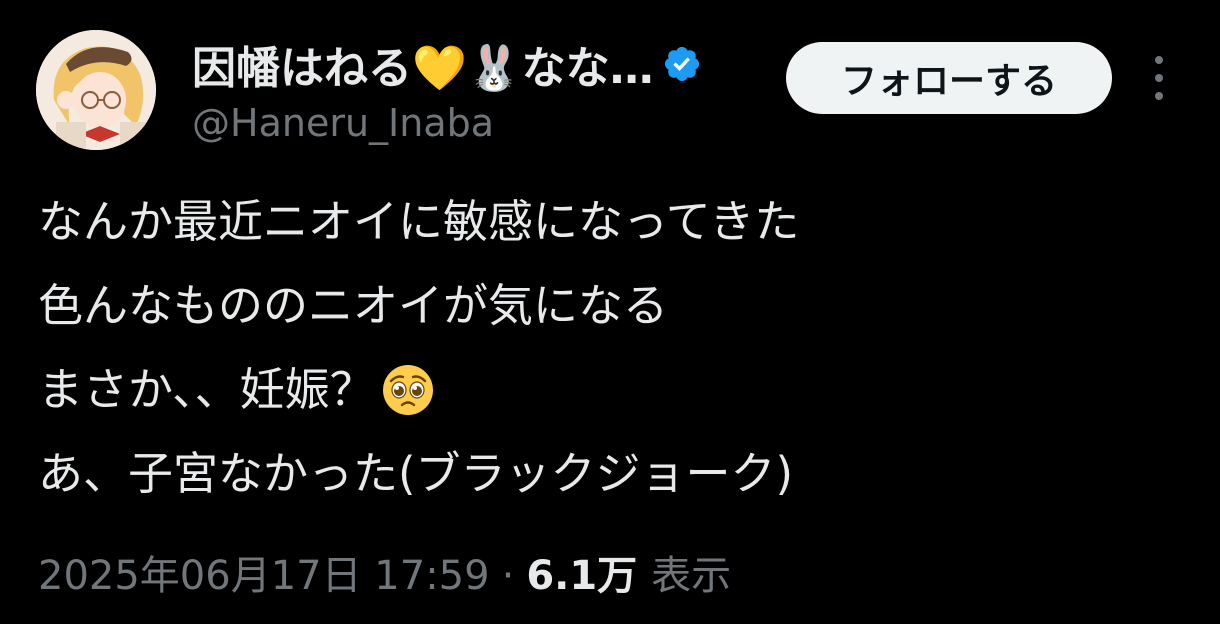  Describe the element at coordinates (419, 221) in the screenshot. I see `tweet-line-text: なんか最近ニオイに敏感になってきた` at that location.